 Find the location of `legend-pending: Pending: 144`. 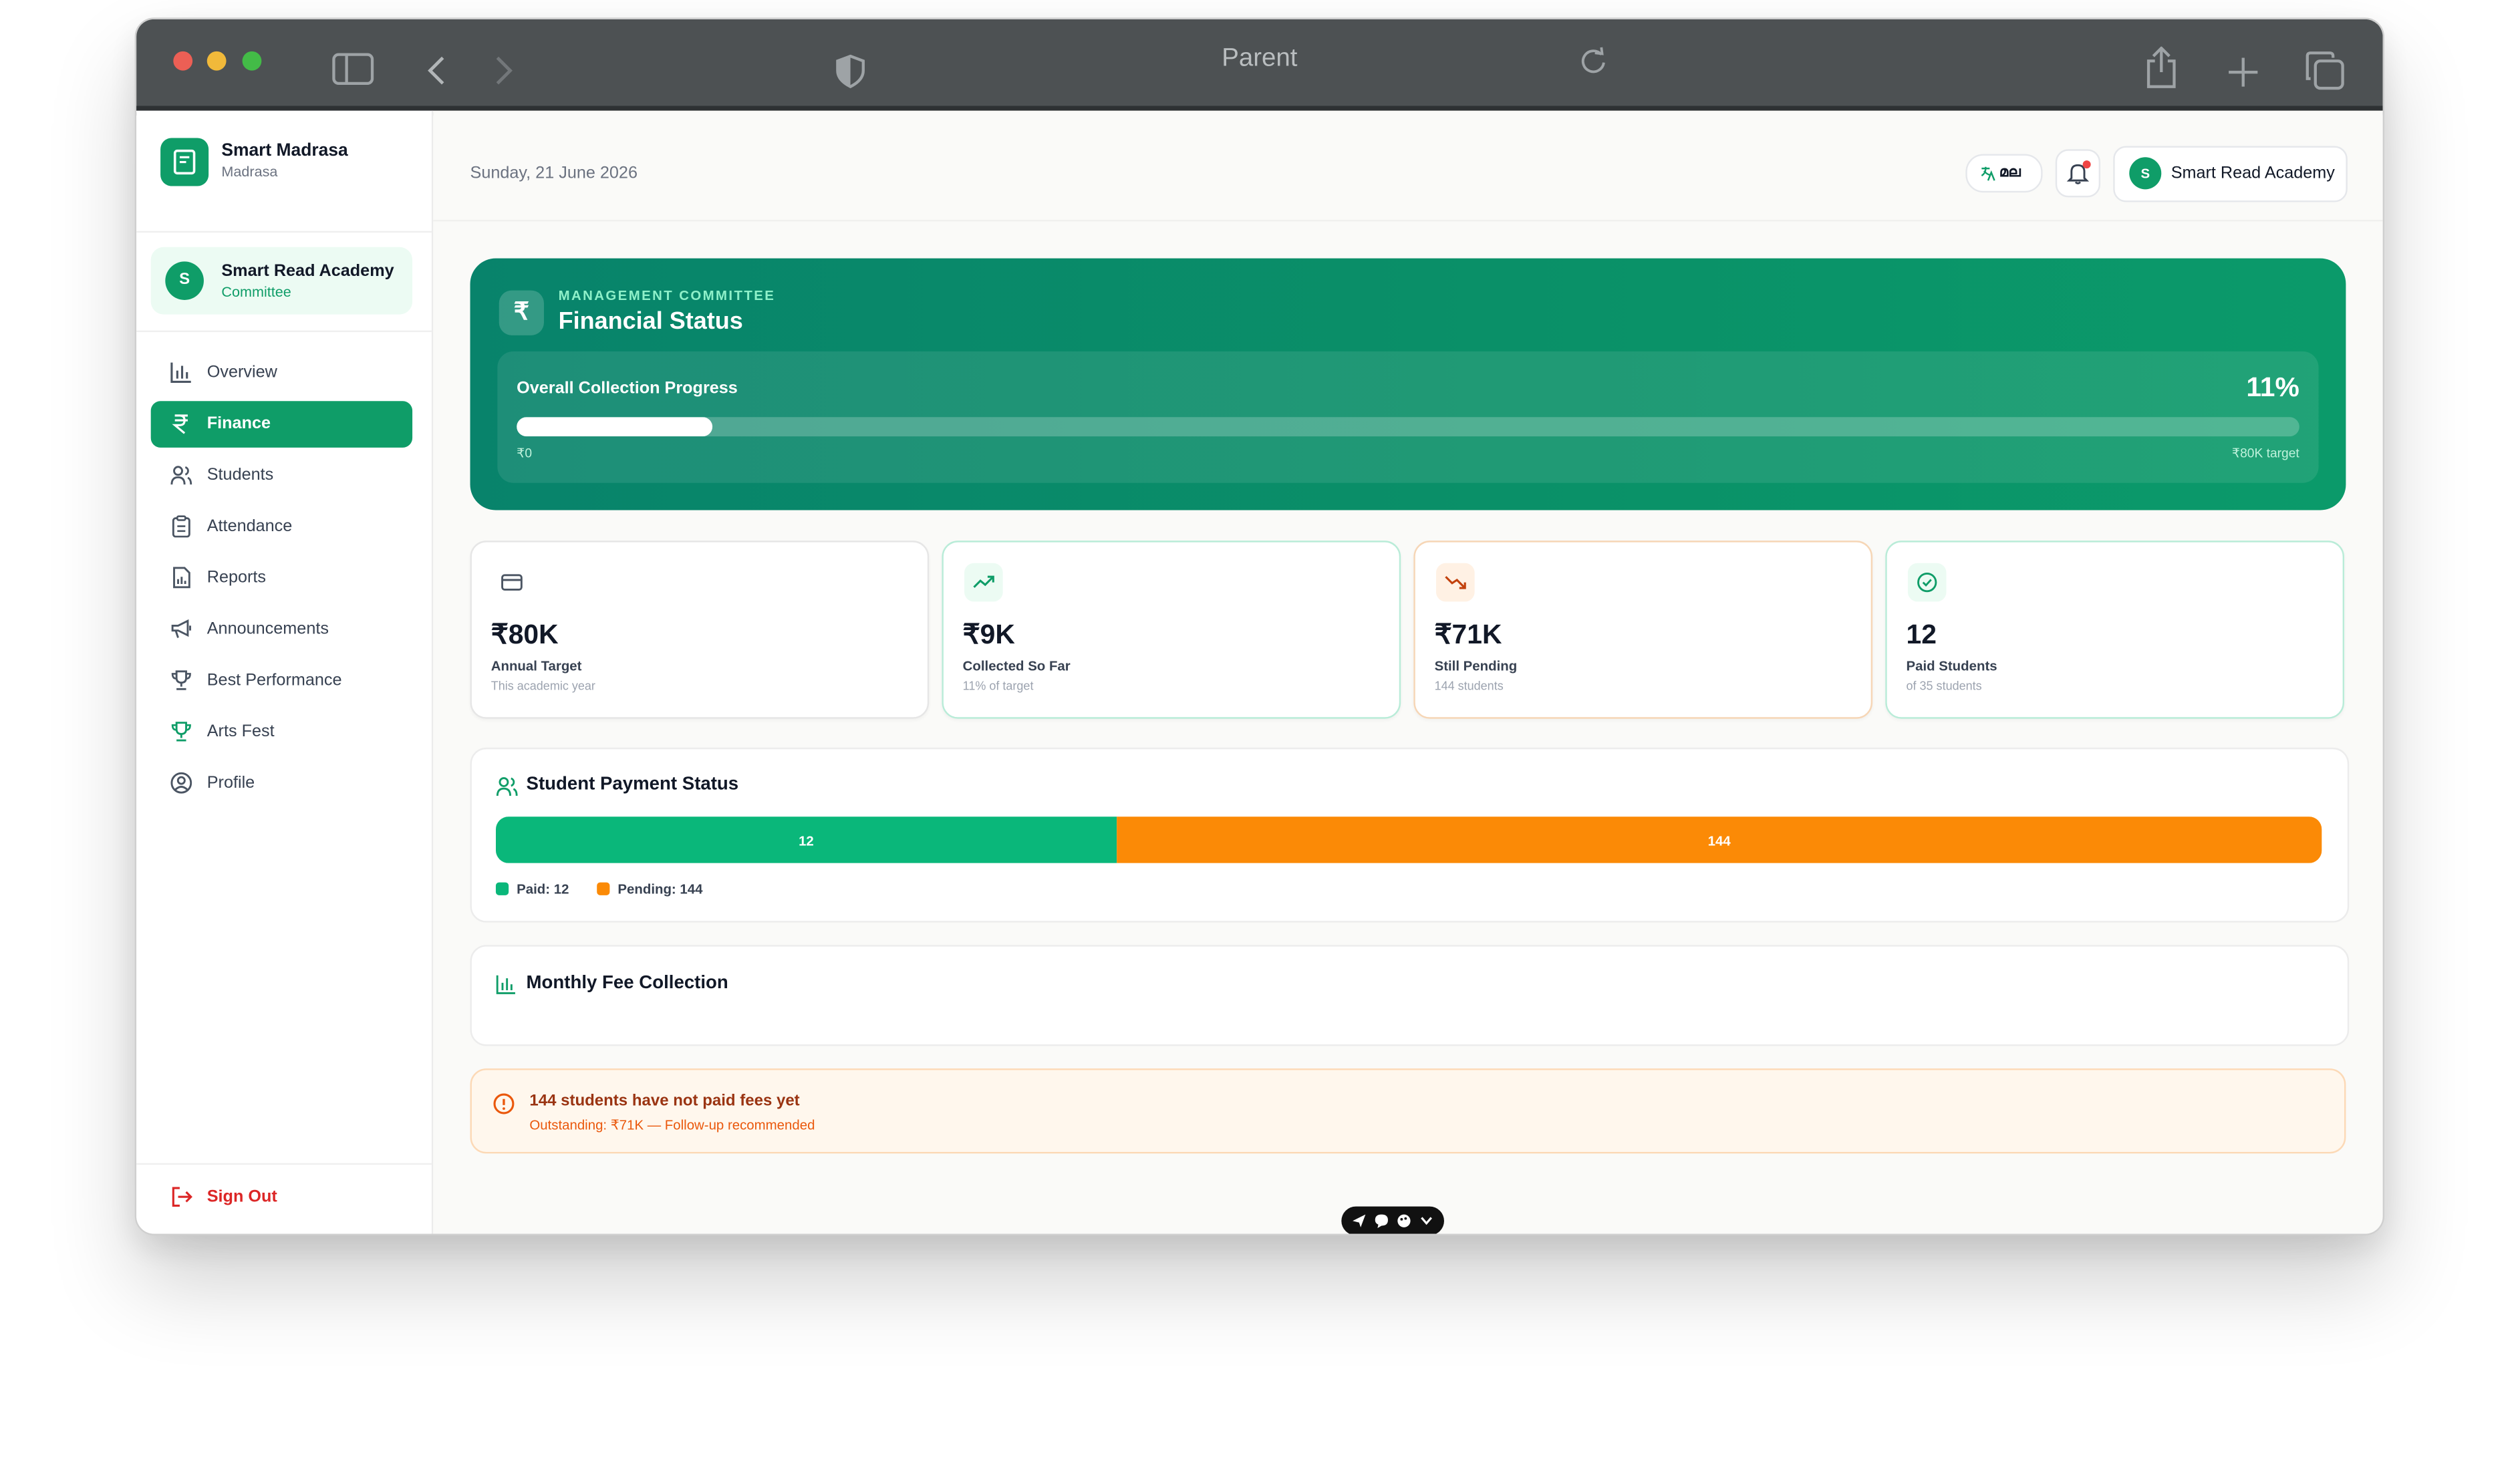

legend-pending: Pending: 144 is located at coordinates (649, 889).